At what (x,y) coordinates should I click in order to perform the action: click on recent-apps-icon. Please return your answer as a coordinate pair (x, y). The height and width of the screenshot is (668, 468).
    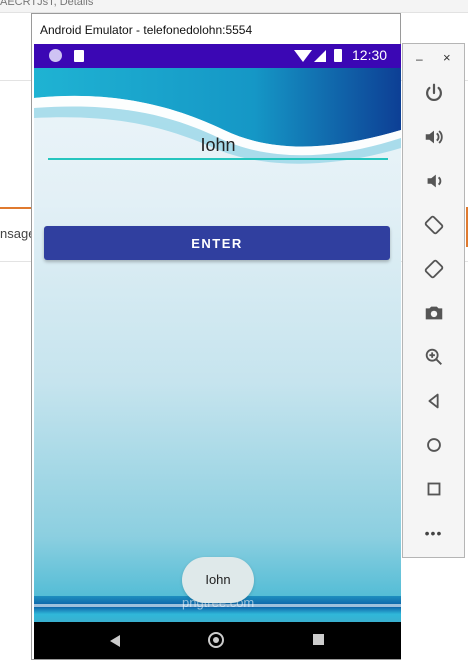
    Looking at the image, I should click on (318, 639).